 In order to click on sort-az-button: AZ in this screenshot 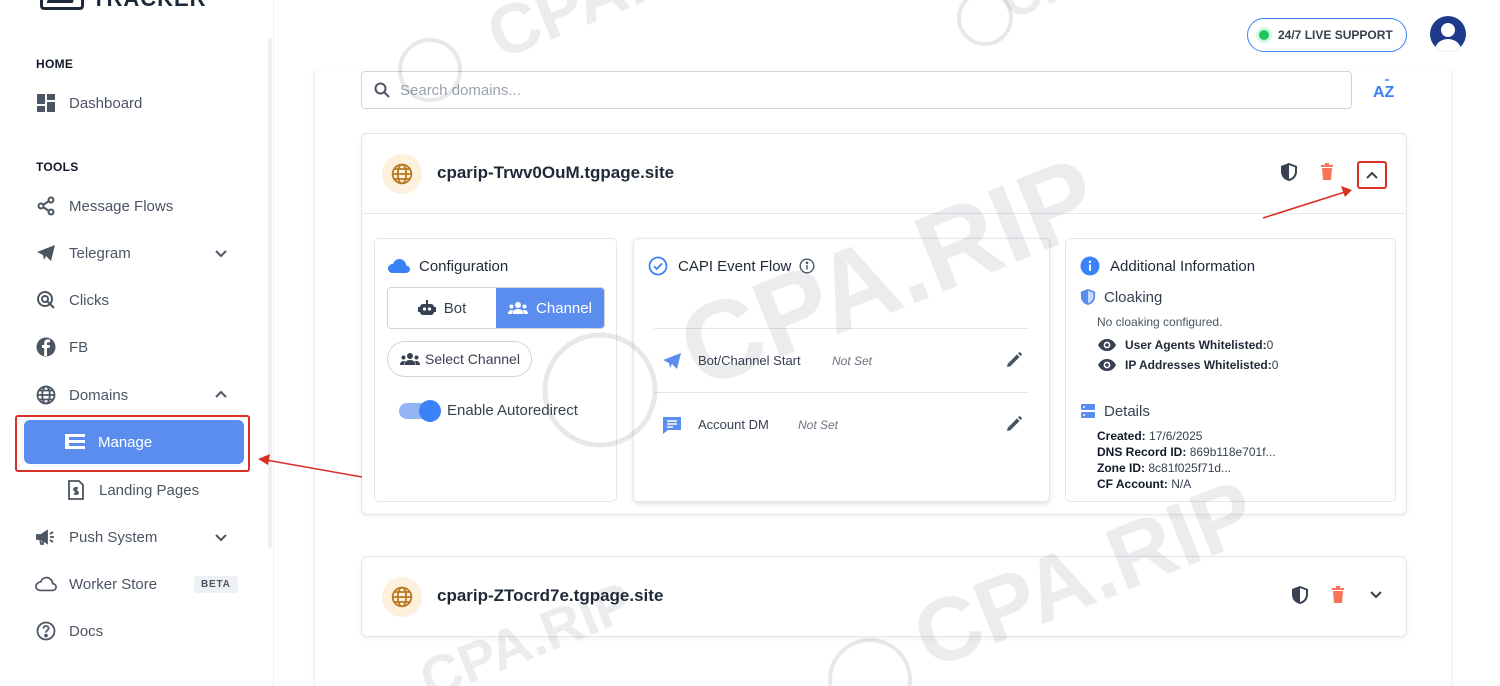, I will do `click(1387, 91)`.